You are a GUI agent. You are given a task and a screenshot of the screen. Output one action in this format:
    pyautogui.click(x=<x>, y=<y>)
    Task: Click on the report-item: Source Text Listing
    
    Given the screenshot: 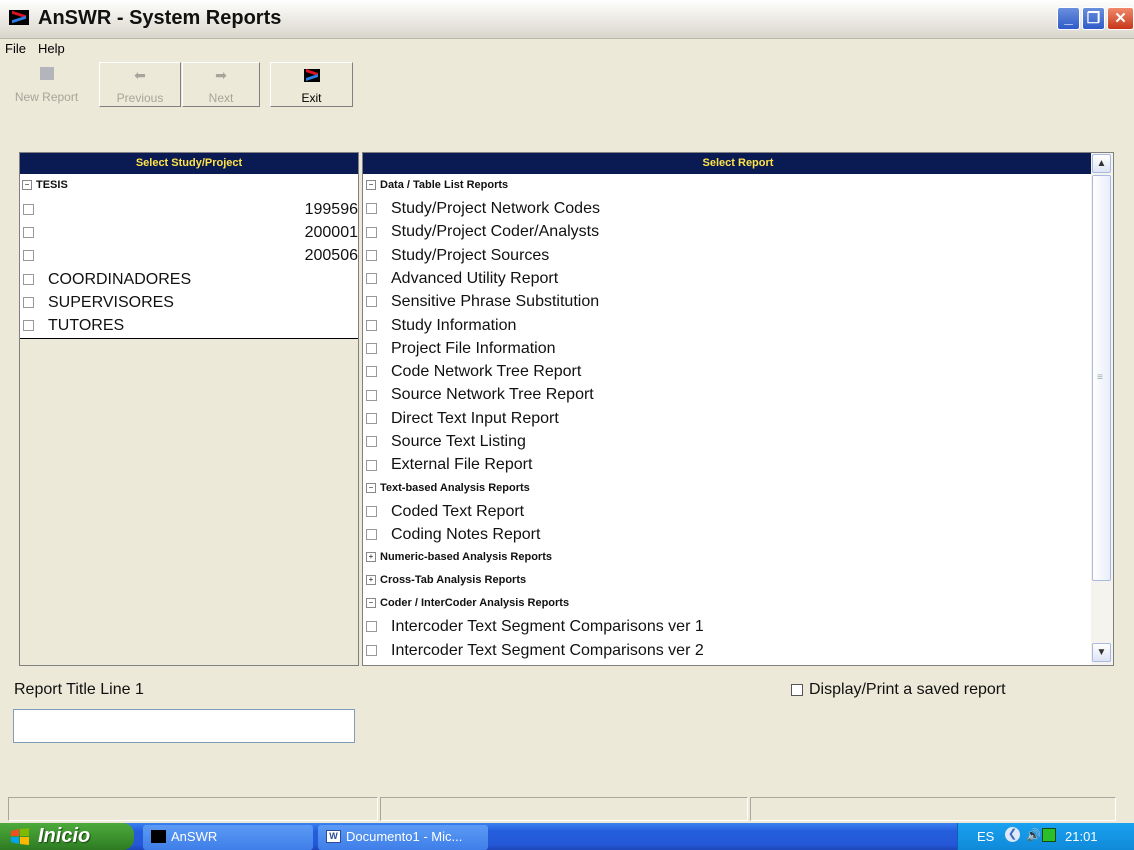 What is the action you would take?
    pyautogui.click(x=446, y=441)
    